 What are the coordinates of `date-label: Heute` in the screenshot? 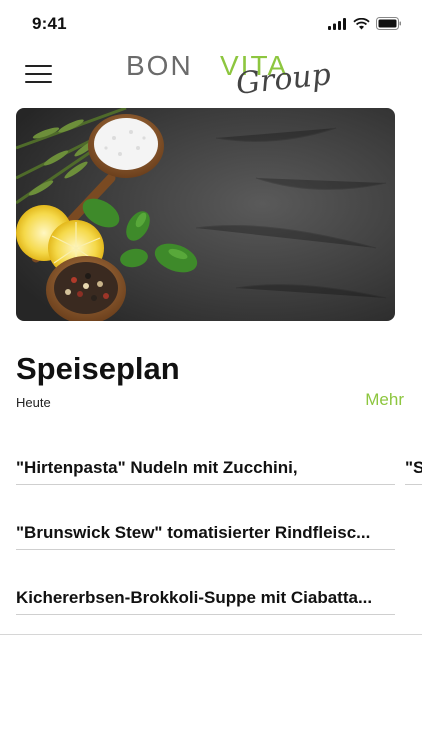 It's located at (33, 402).